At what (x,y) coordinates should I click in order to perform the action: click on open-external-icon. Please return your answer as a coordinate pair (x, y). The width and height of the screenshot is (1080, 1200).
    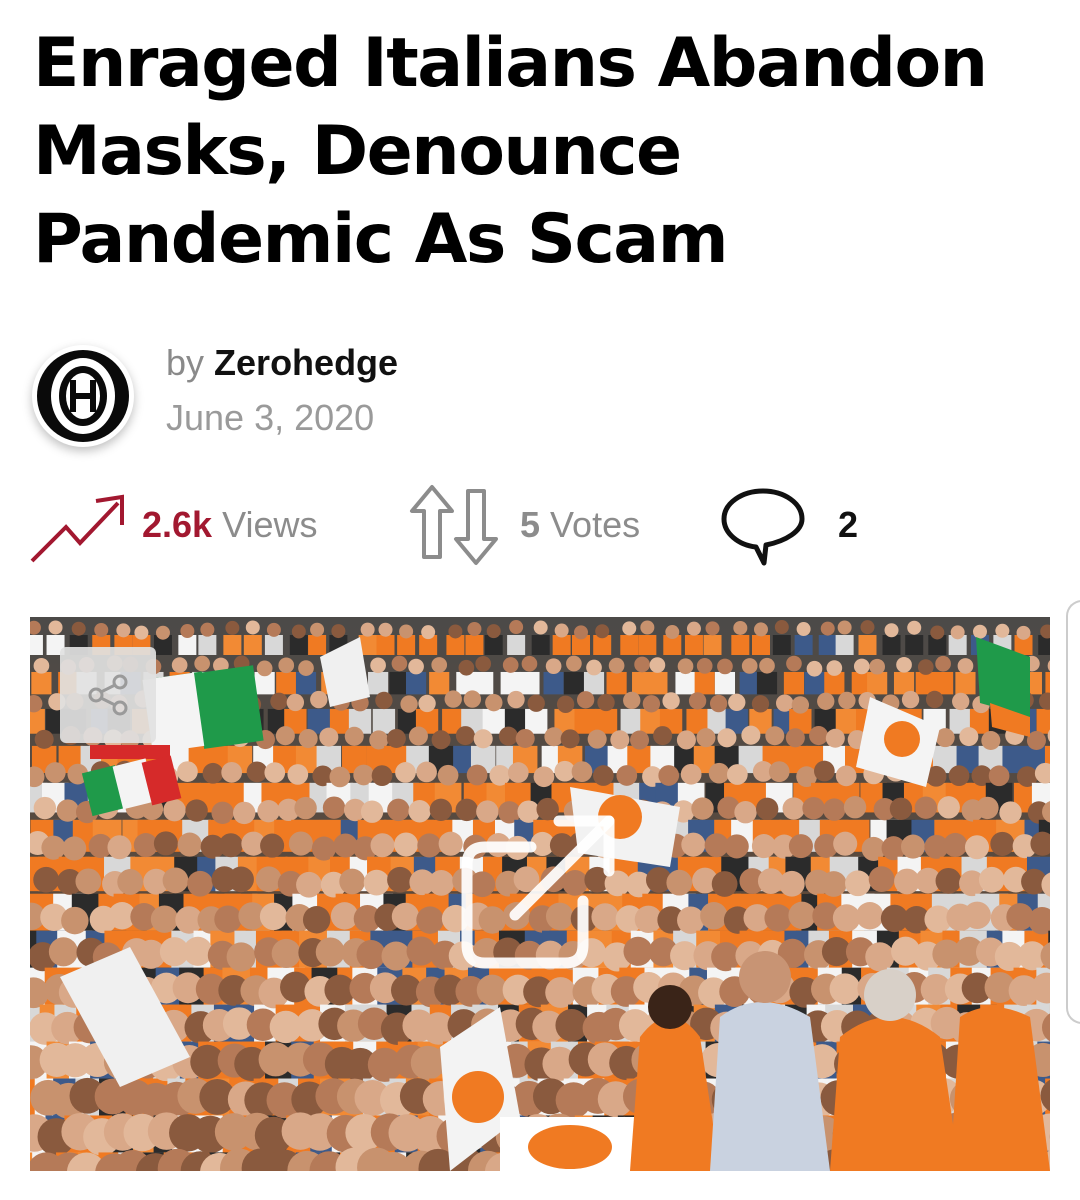
    Looking at the image, I should click on (540, 890).